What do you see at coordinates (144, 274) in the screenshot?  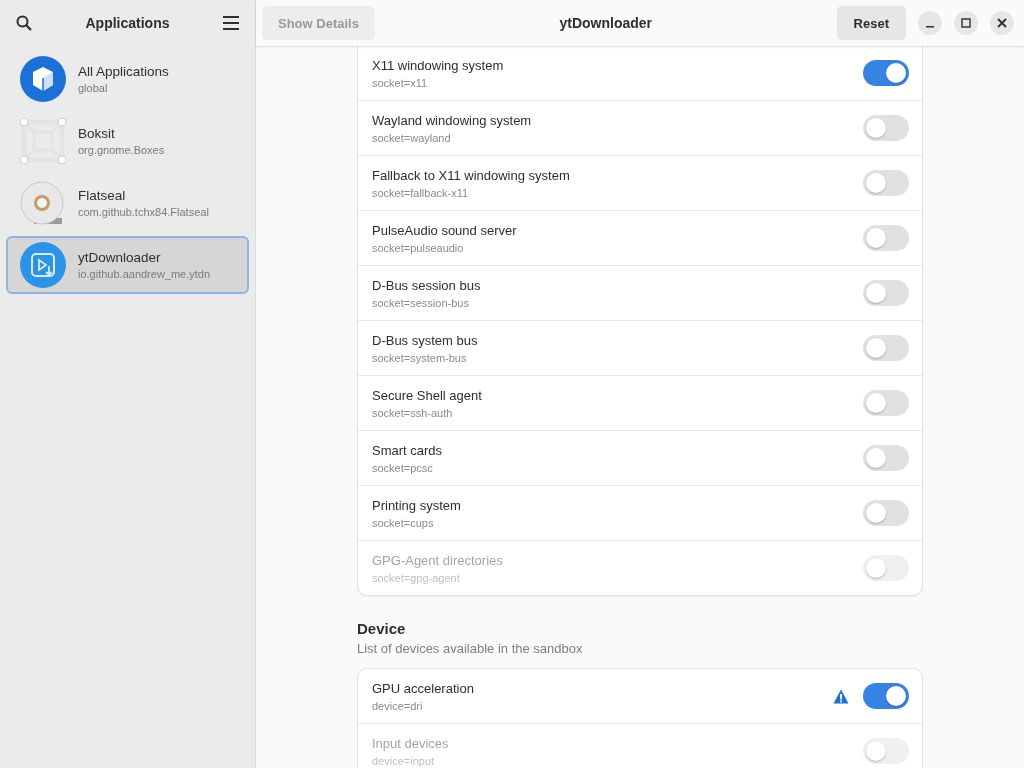 I see `app-id: io.github.aandrew_me.ytdn` at bounding box center [144, 274].